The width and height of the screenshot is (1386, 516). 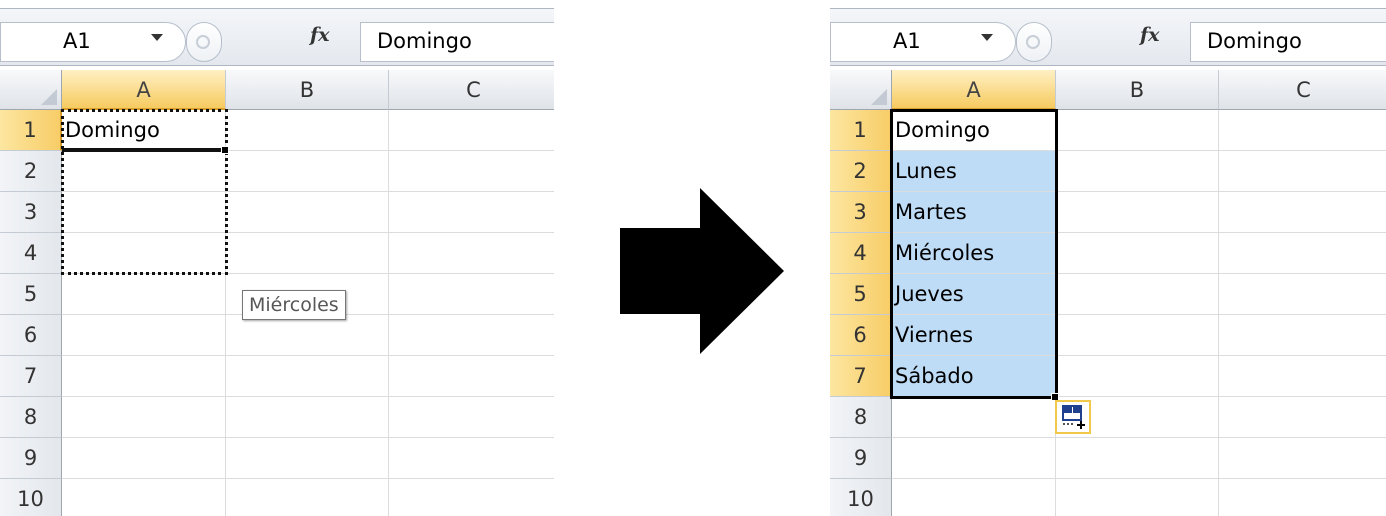 I want to click on cell-a7, so click(x=144, y=376).